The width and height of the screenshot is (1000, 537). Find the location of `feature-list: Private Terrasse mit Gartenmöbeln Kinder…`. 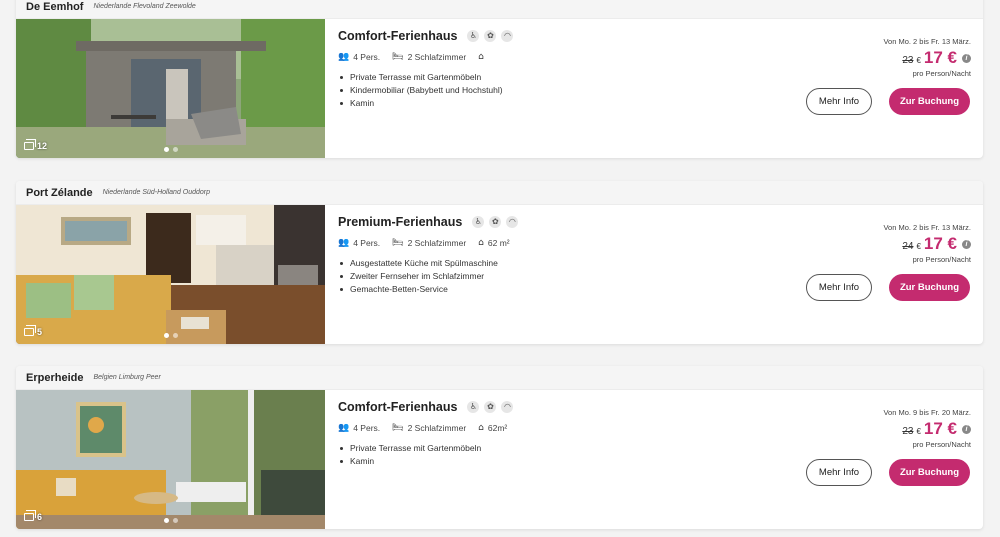

feature-list: Private Terrasse mit Gartenmöbeln Kinder… is located at coordinates (518, 90).